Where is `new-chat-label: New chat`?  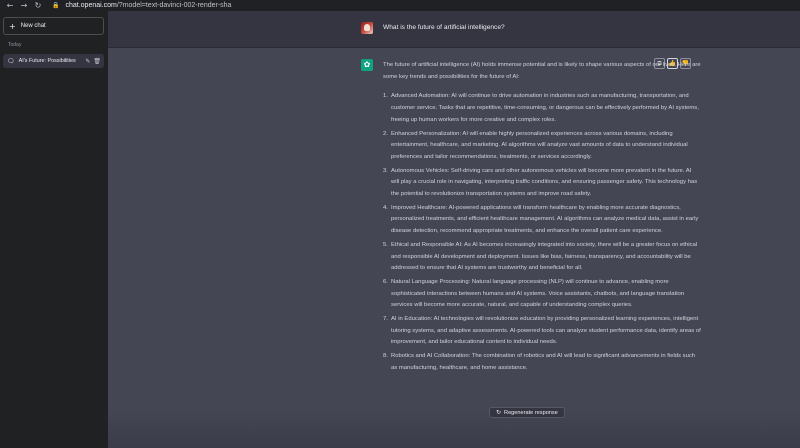 new-chat-label: New chat is located at coordinates (33, 26).